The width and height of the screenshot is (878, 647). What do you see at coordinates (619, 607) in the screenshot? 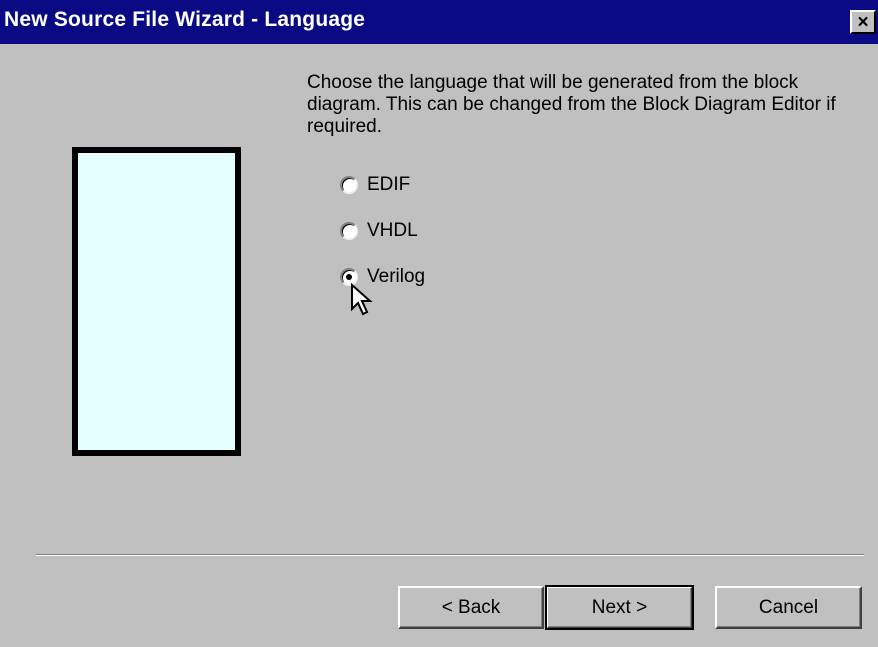
I see `next-button: Next >` at bounding box center [619, 607].